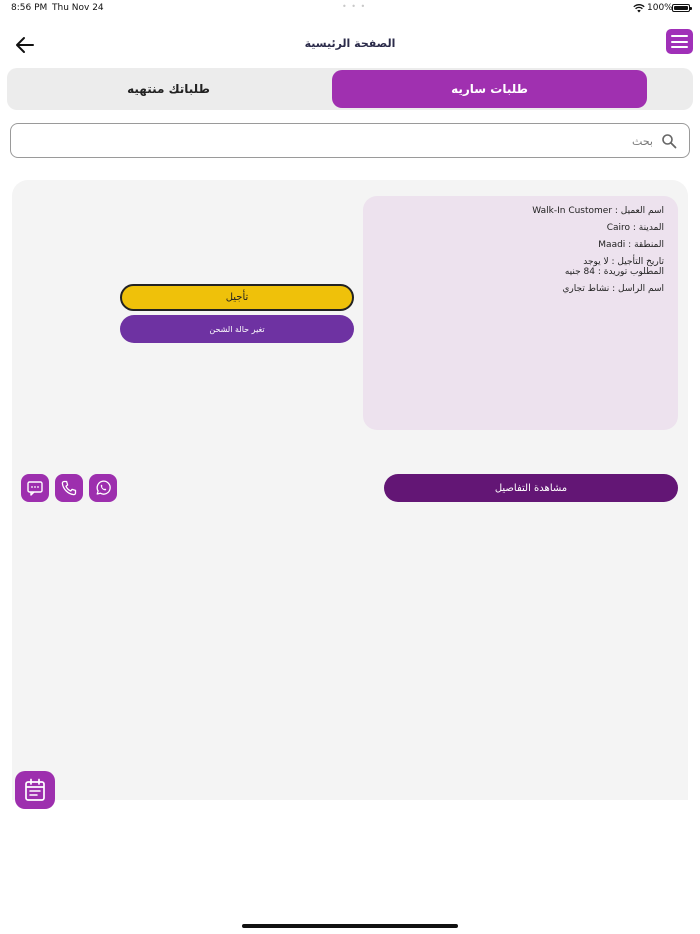  I want to click on status-date: Thu Nov 24, so click(78, 8).